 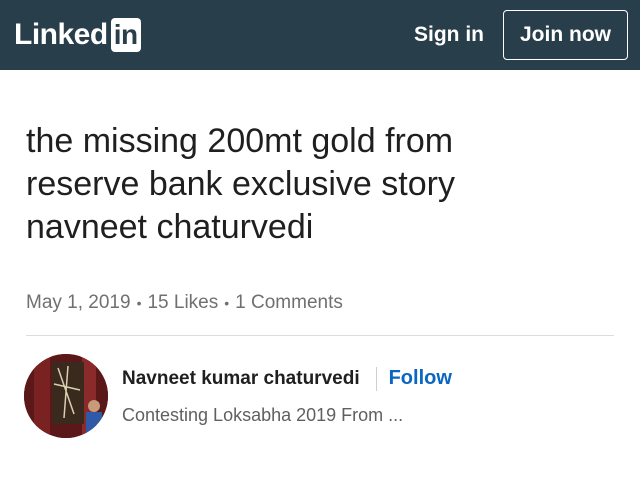 I want to click on article-meta: May 1, 2019 • 15 Likes • 1 Comments, so click(x=333, y=303).